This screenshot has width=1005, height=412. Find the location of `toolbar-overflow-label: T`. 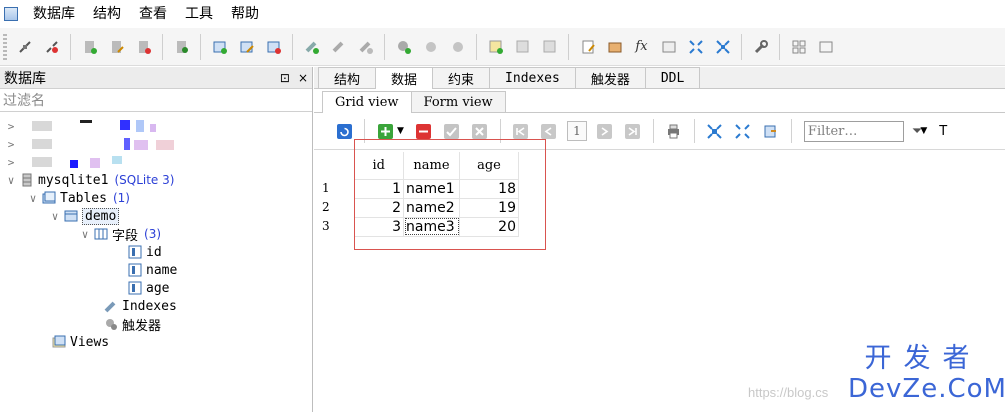

toolbar-overflow-label: T is located at coordinates (943, 131).